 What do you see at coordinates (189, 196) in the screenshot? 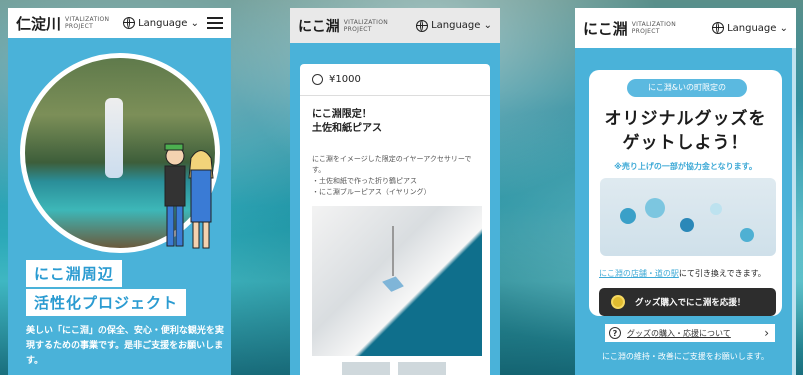
I see `tourists-illustration` at bounding box center [189, 196].